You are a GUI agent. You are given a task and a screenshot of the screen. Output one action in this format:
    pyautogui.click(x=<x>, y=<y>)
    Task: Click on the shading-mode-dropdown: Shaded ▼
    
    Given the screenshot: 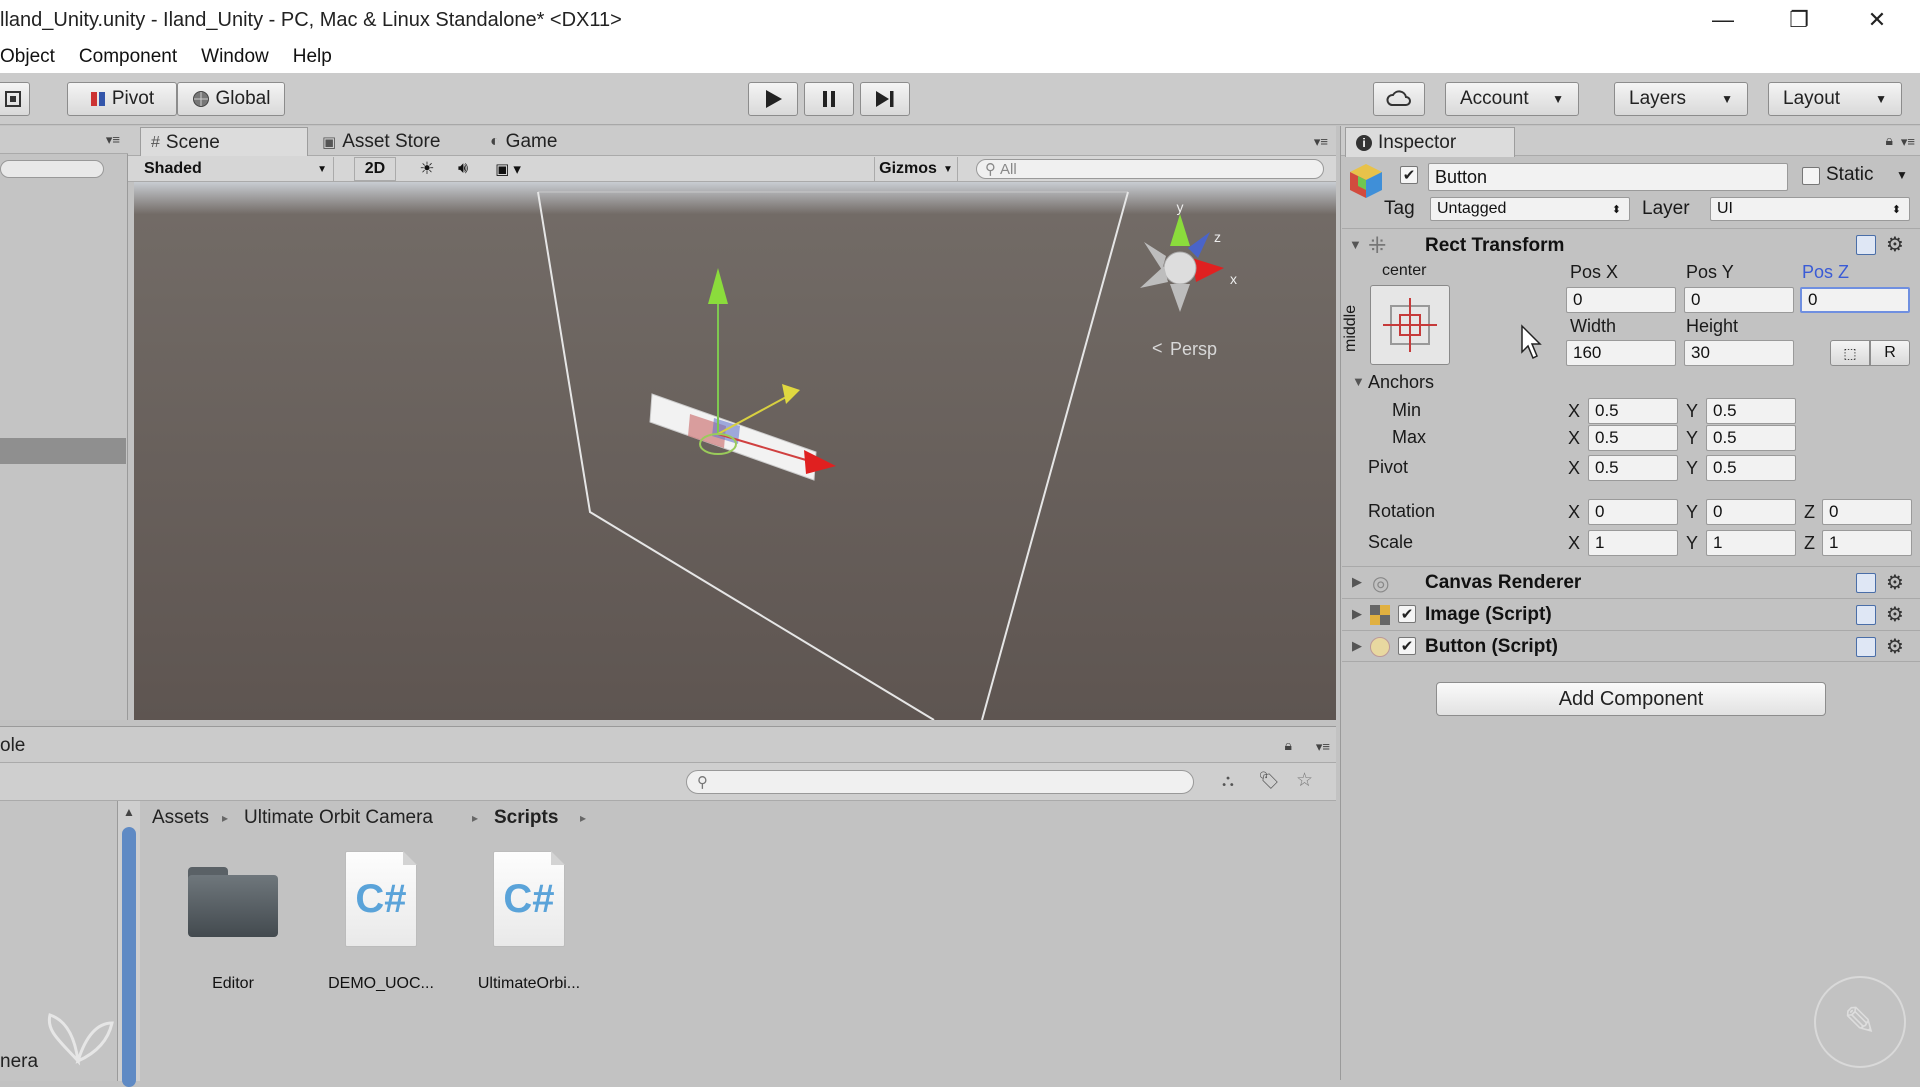 What is the action you would take?
    pyautogui.click(x=236, y=169)
    